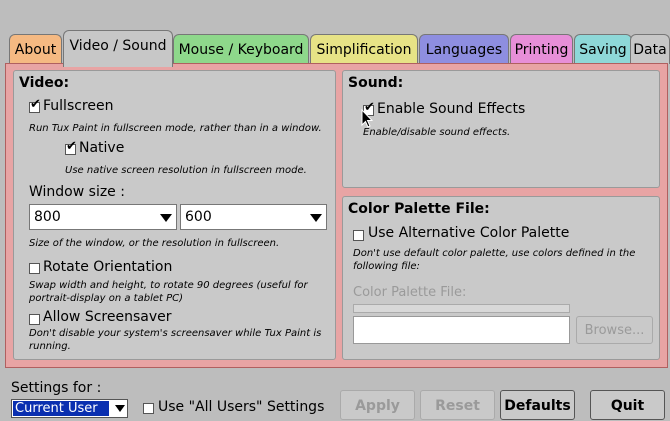 The height and width of the screenshot is (421, 670). I want to click on settings-for-select: Current User, so click(69, 408).